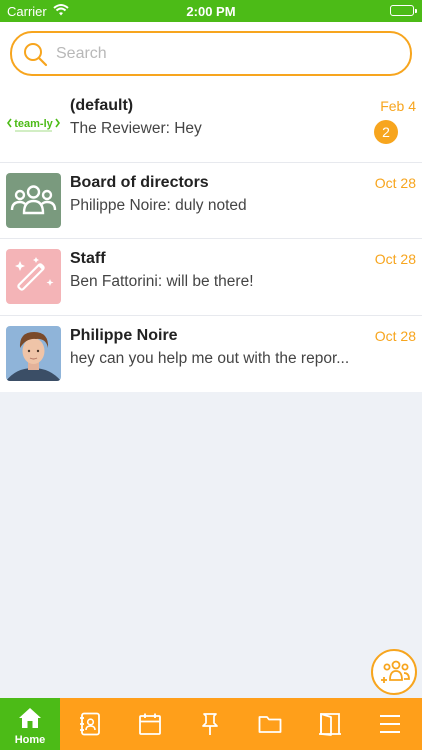 The width and height of the screenshot is (422, 750). I want to click on conversation-title: (default), so click(102, 105).